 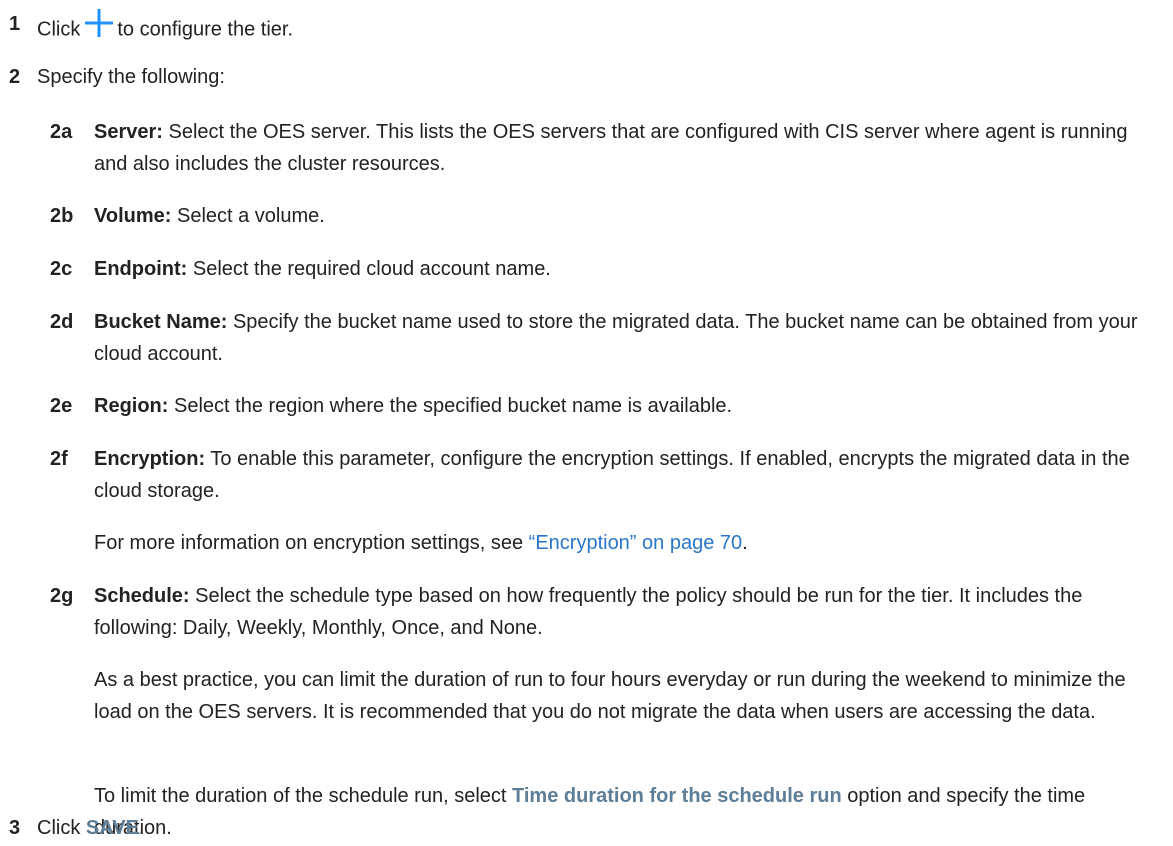 I want to click on step-number: 1, so click(x=15, y=24).